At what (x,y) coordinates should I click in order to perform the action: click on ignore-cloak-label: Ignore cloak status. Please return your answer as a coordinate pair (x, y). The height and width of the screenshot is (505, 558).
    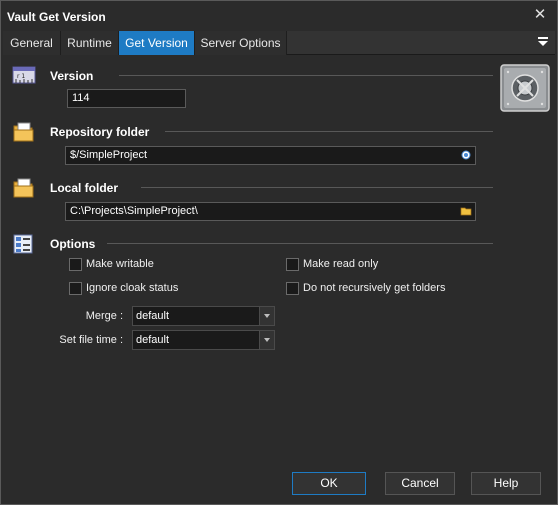
    Looking at the image, I should click on (132, 288).